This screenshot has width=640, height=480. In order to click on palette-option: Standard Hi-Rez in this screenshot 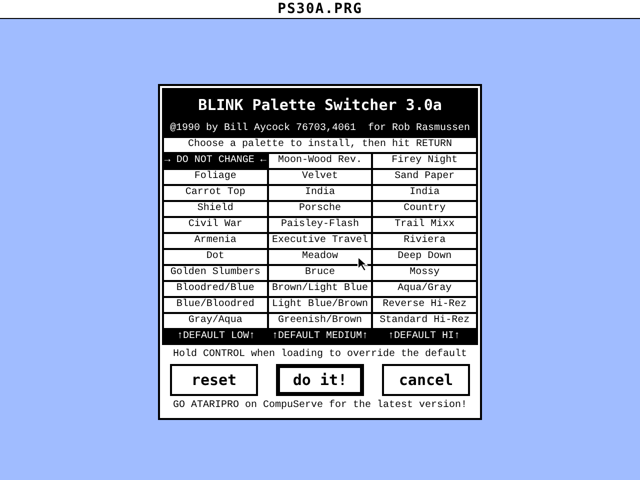, I will do `click(424, 321)`.